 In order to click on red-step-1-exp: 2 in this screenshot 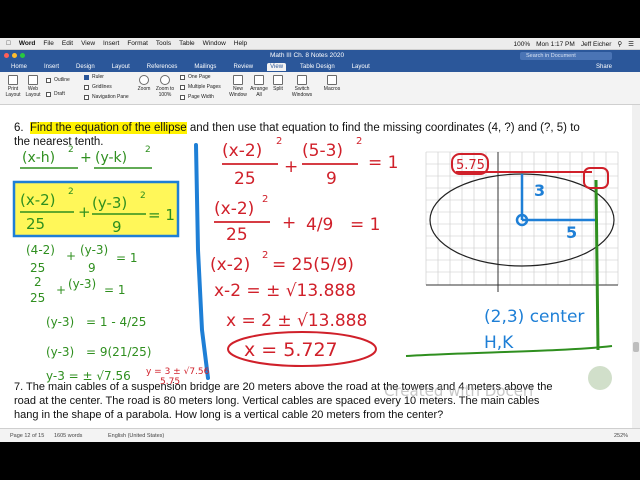, I will do `click(279, 141)`.